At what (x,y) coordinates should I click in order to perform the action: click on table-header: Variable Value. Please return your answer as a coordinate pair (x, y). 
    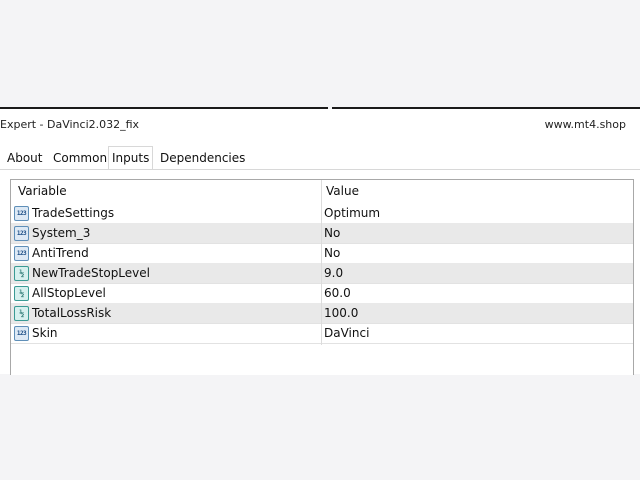
    Looking at the image, I should click on (322, 191).